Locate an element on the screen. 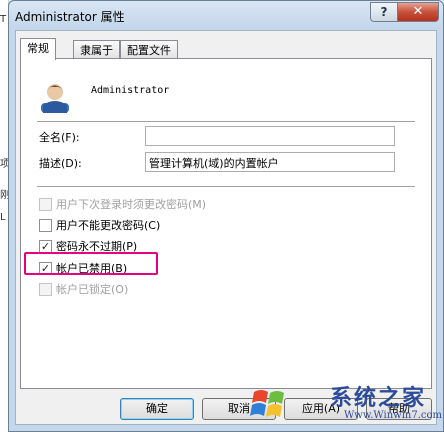 The height and width of the screenshot is (432, 444). watermark-text: 系统之家 is located at coordinates (378, 398).